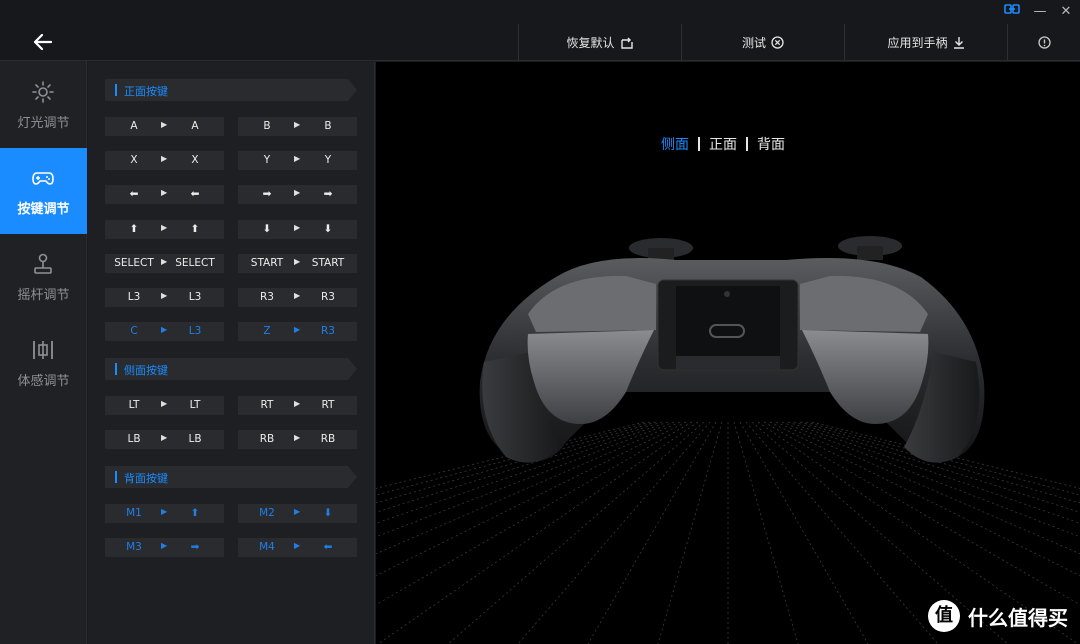 The height and width of the screenshot is (644, 1080). I want to click on target-key: SELECT, so click(195, 263).